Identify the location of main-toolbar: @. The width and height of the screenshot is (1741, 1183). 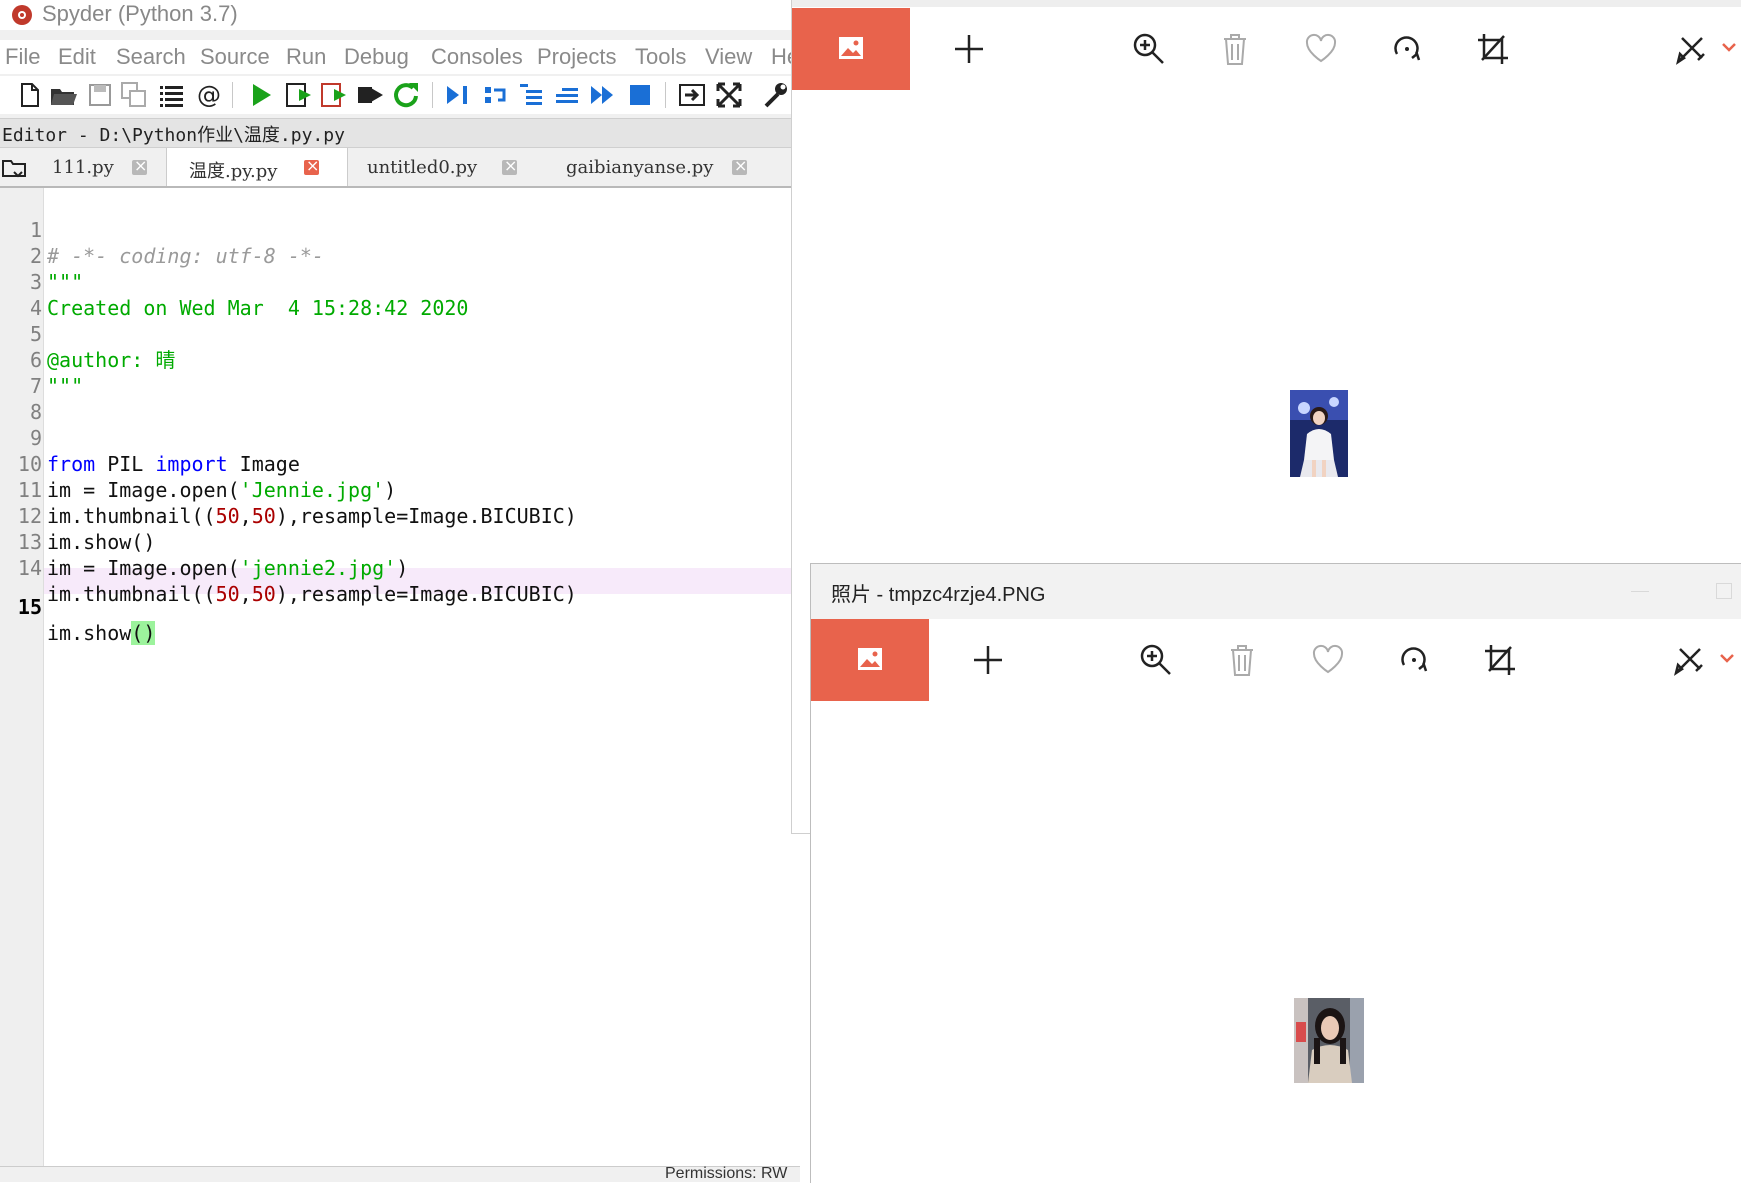
(400, 95).